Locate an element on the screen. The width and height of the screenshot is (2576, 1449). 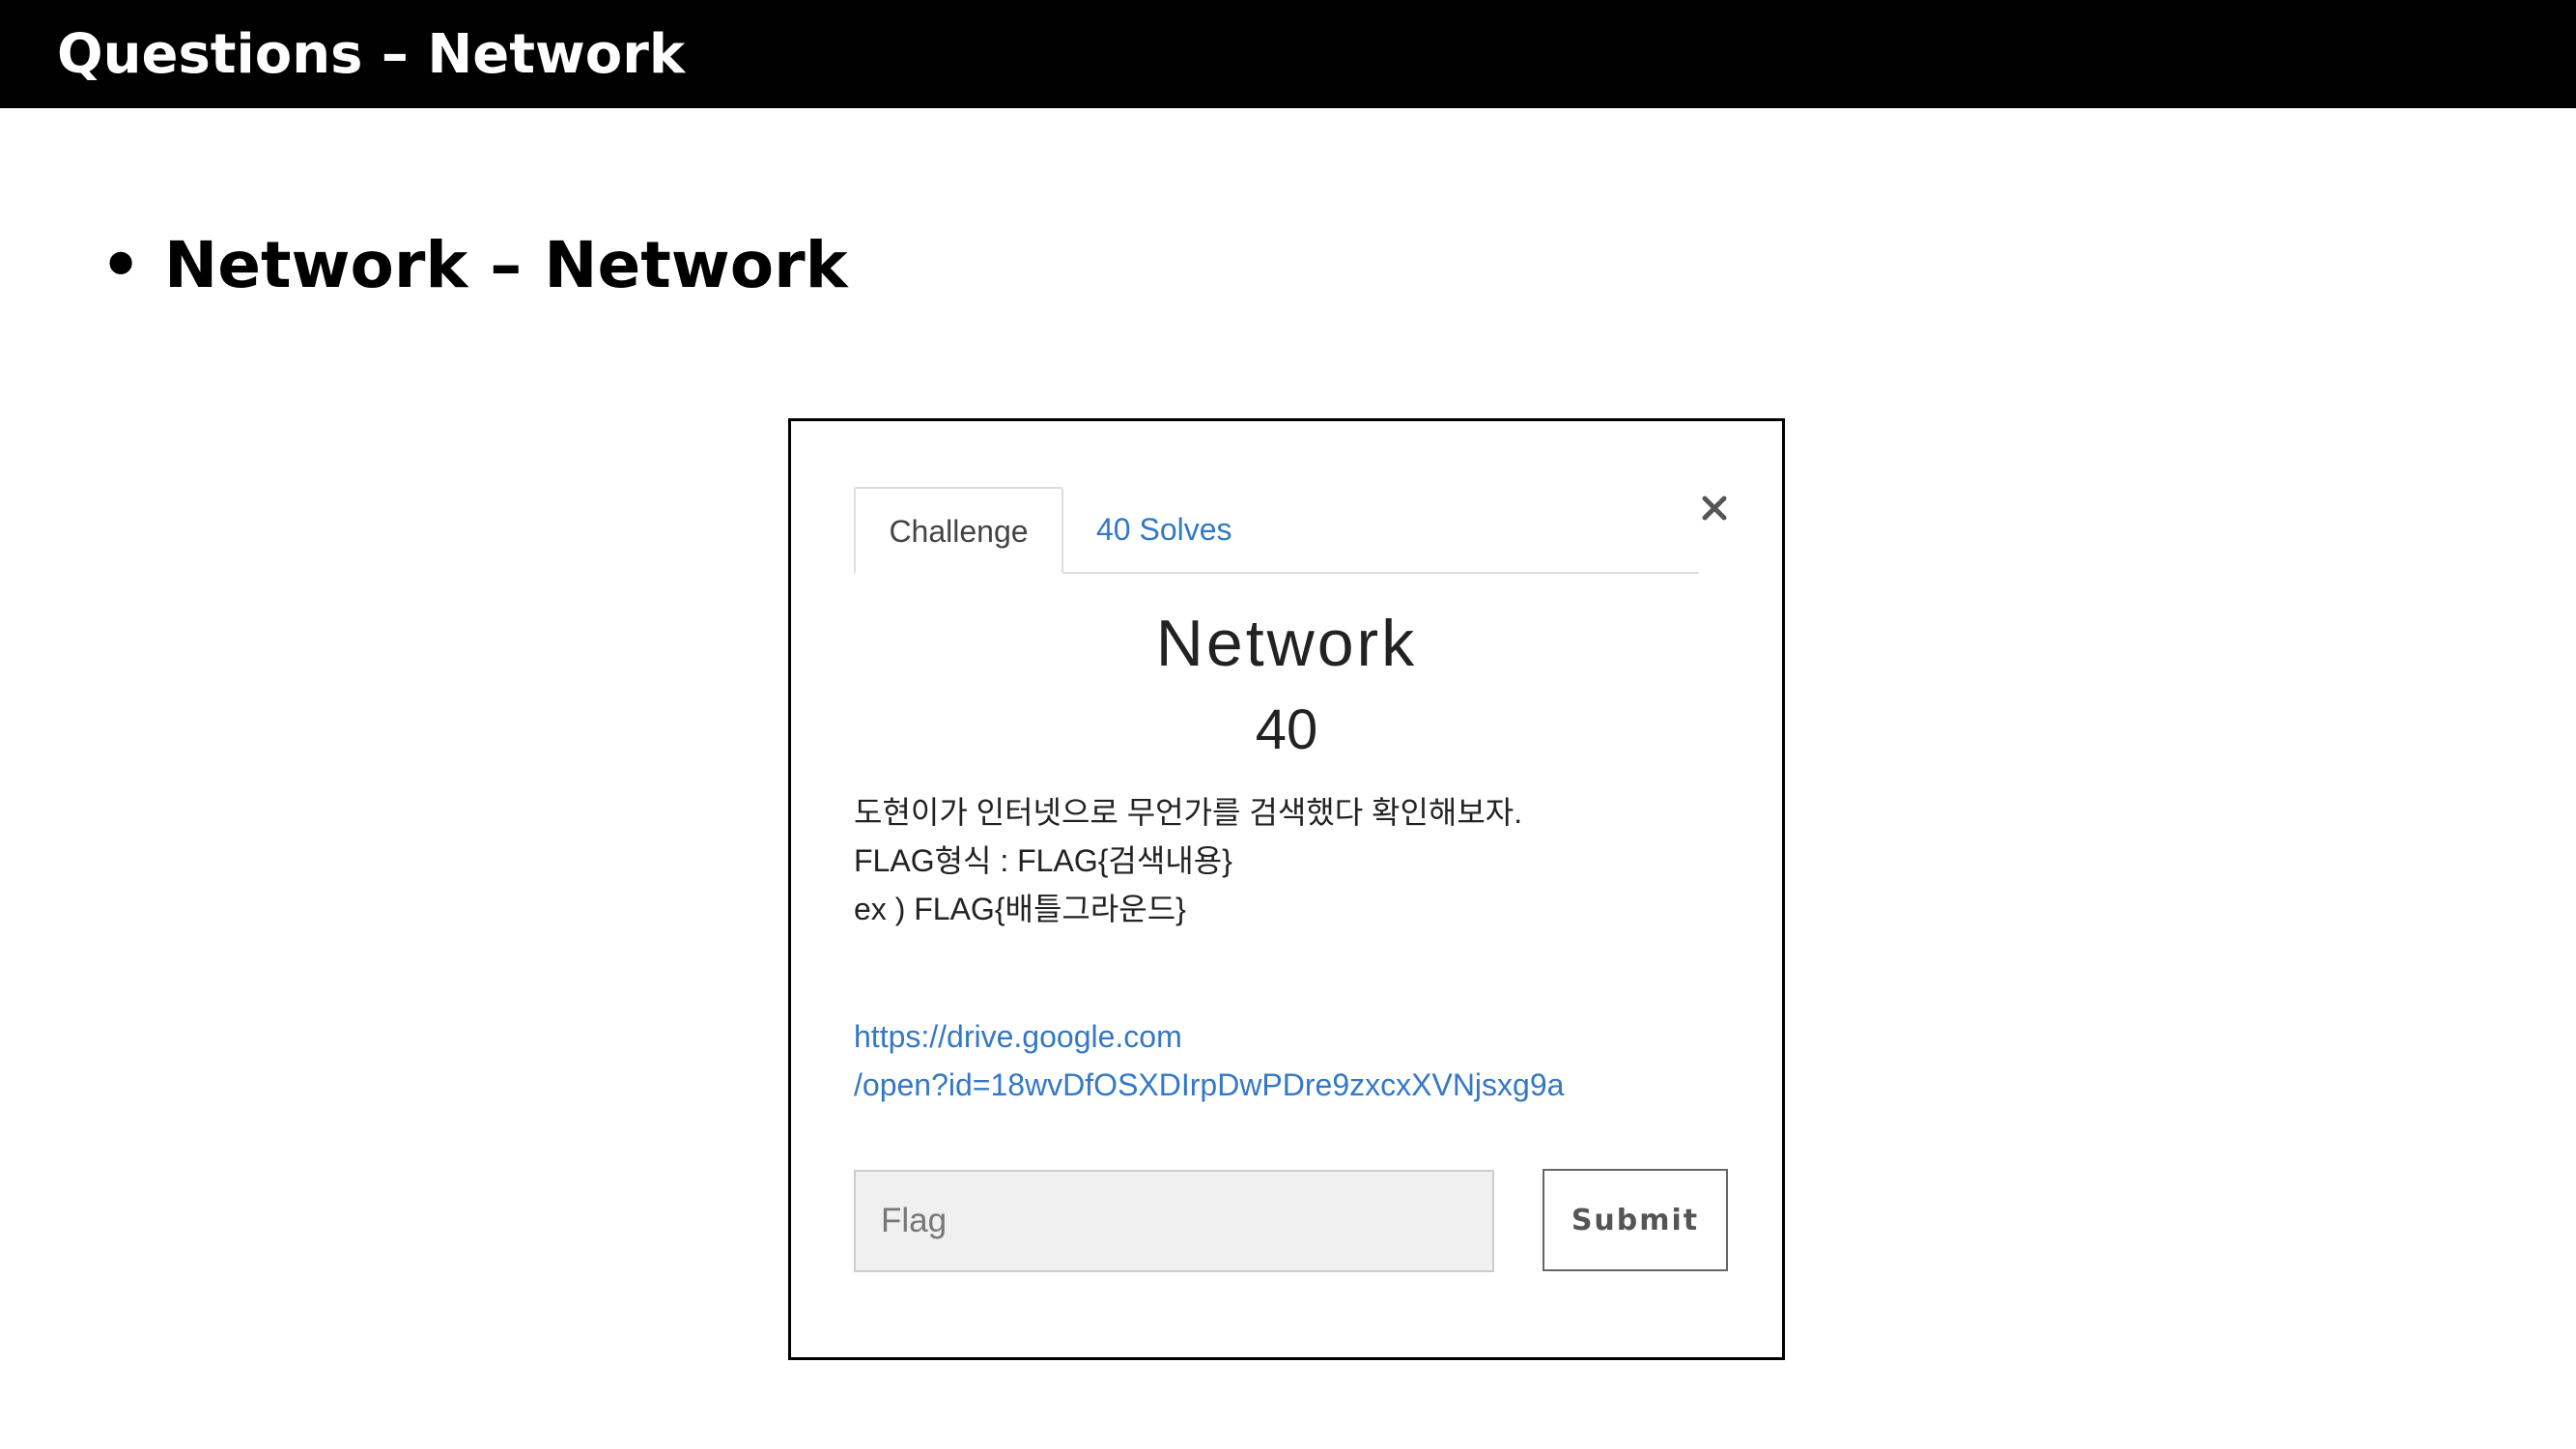
submit-button: Submit is located at coordinates (1635, 1220).